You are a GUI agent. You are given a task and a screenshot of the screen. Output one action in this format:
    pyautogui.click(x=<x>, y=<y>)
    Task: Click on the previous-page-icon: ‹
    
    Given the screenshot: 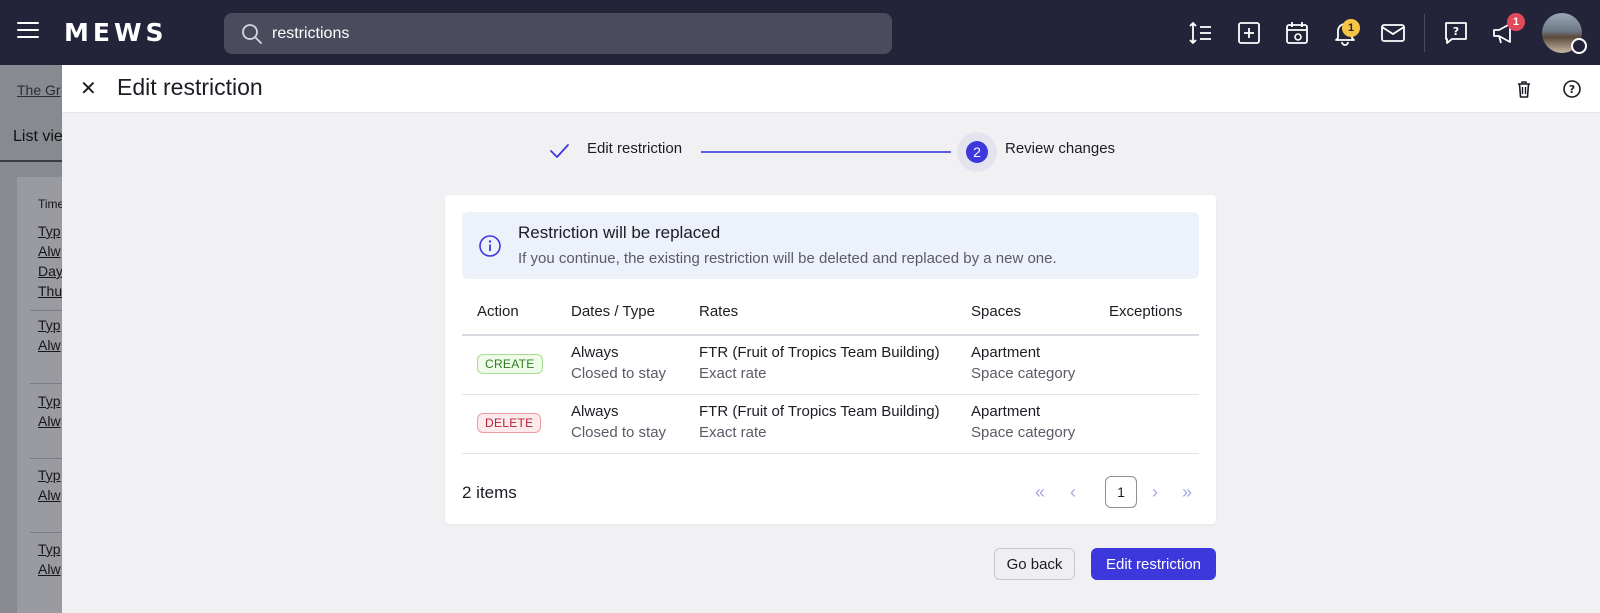 What is the action you would take?
    pyautogui.click(x=1073, y=492)
    